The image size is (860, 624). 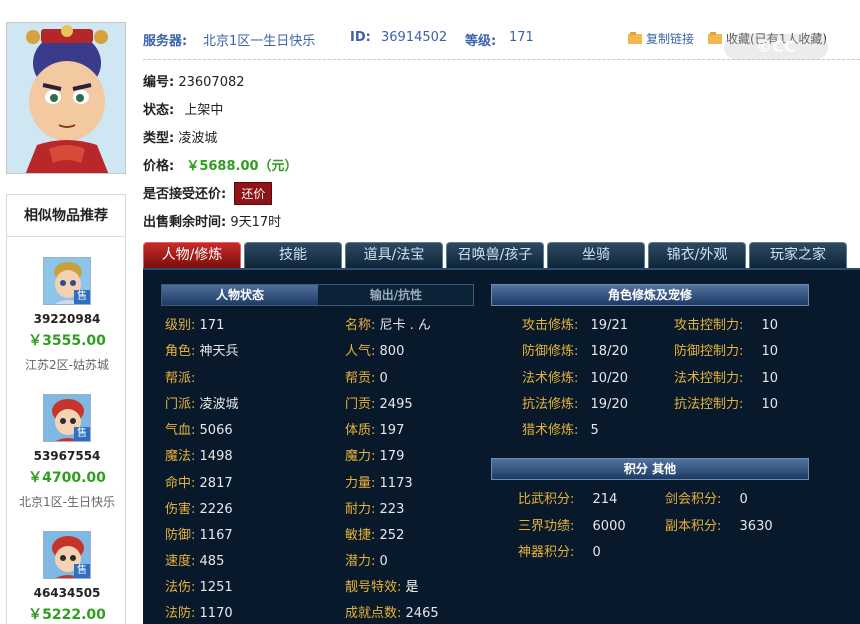 What do you see at coordinates (495, 255) in the screenshot?
I see `tab-pets: 召唤兽/孩子` at bounding box center [495, 255].